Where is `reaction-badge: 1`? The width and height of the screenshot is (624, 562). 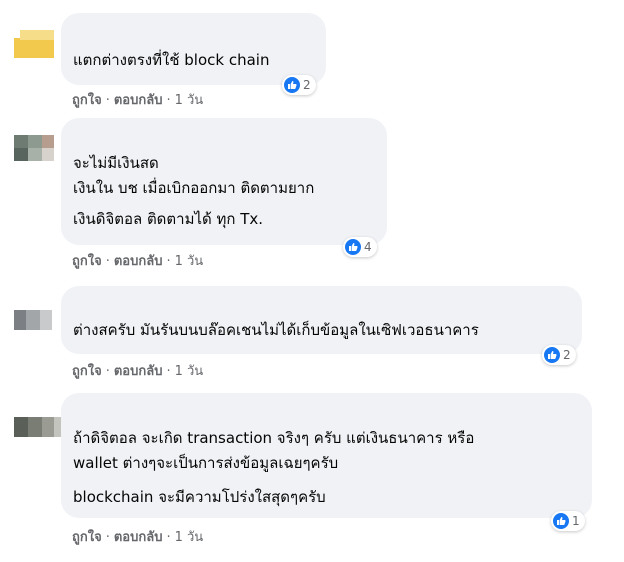
reaction-badge: 1 is located at coordinates (568, 521).